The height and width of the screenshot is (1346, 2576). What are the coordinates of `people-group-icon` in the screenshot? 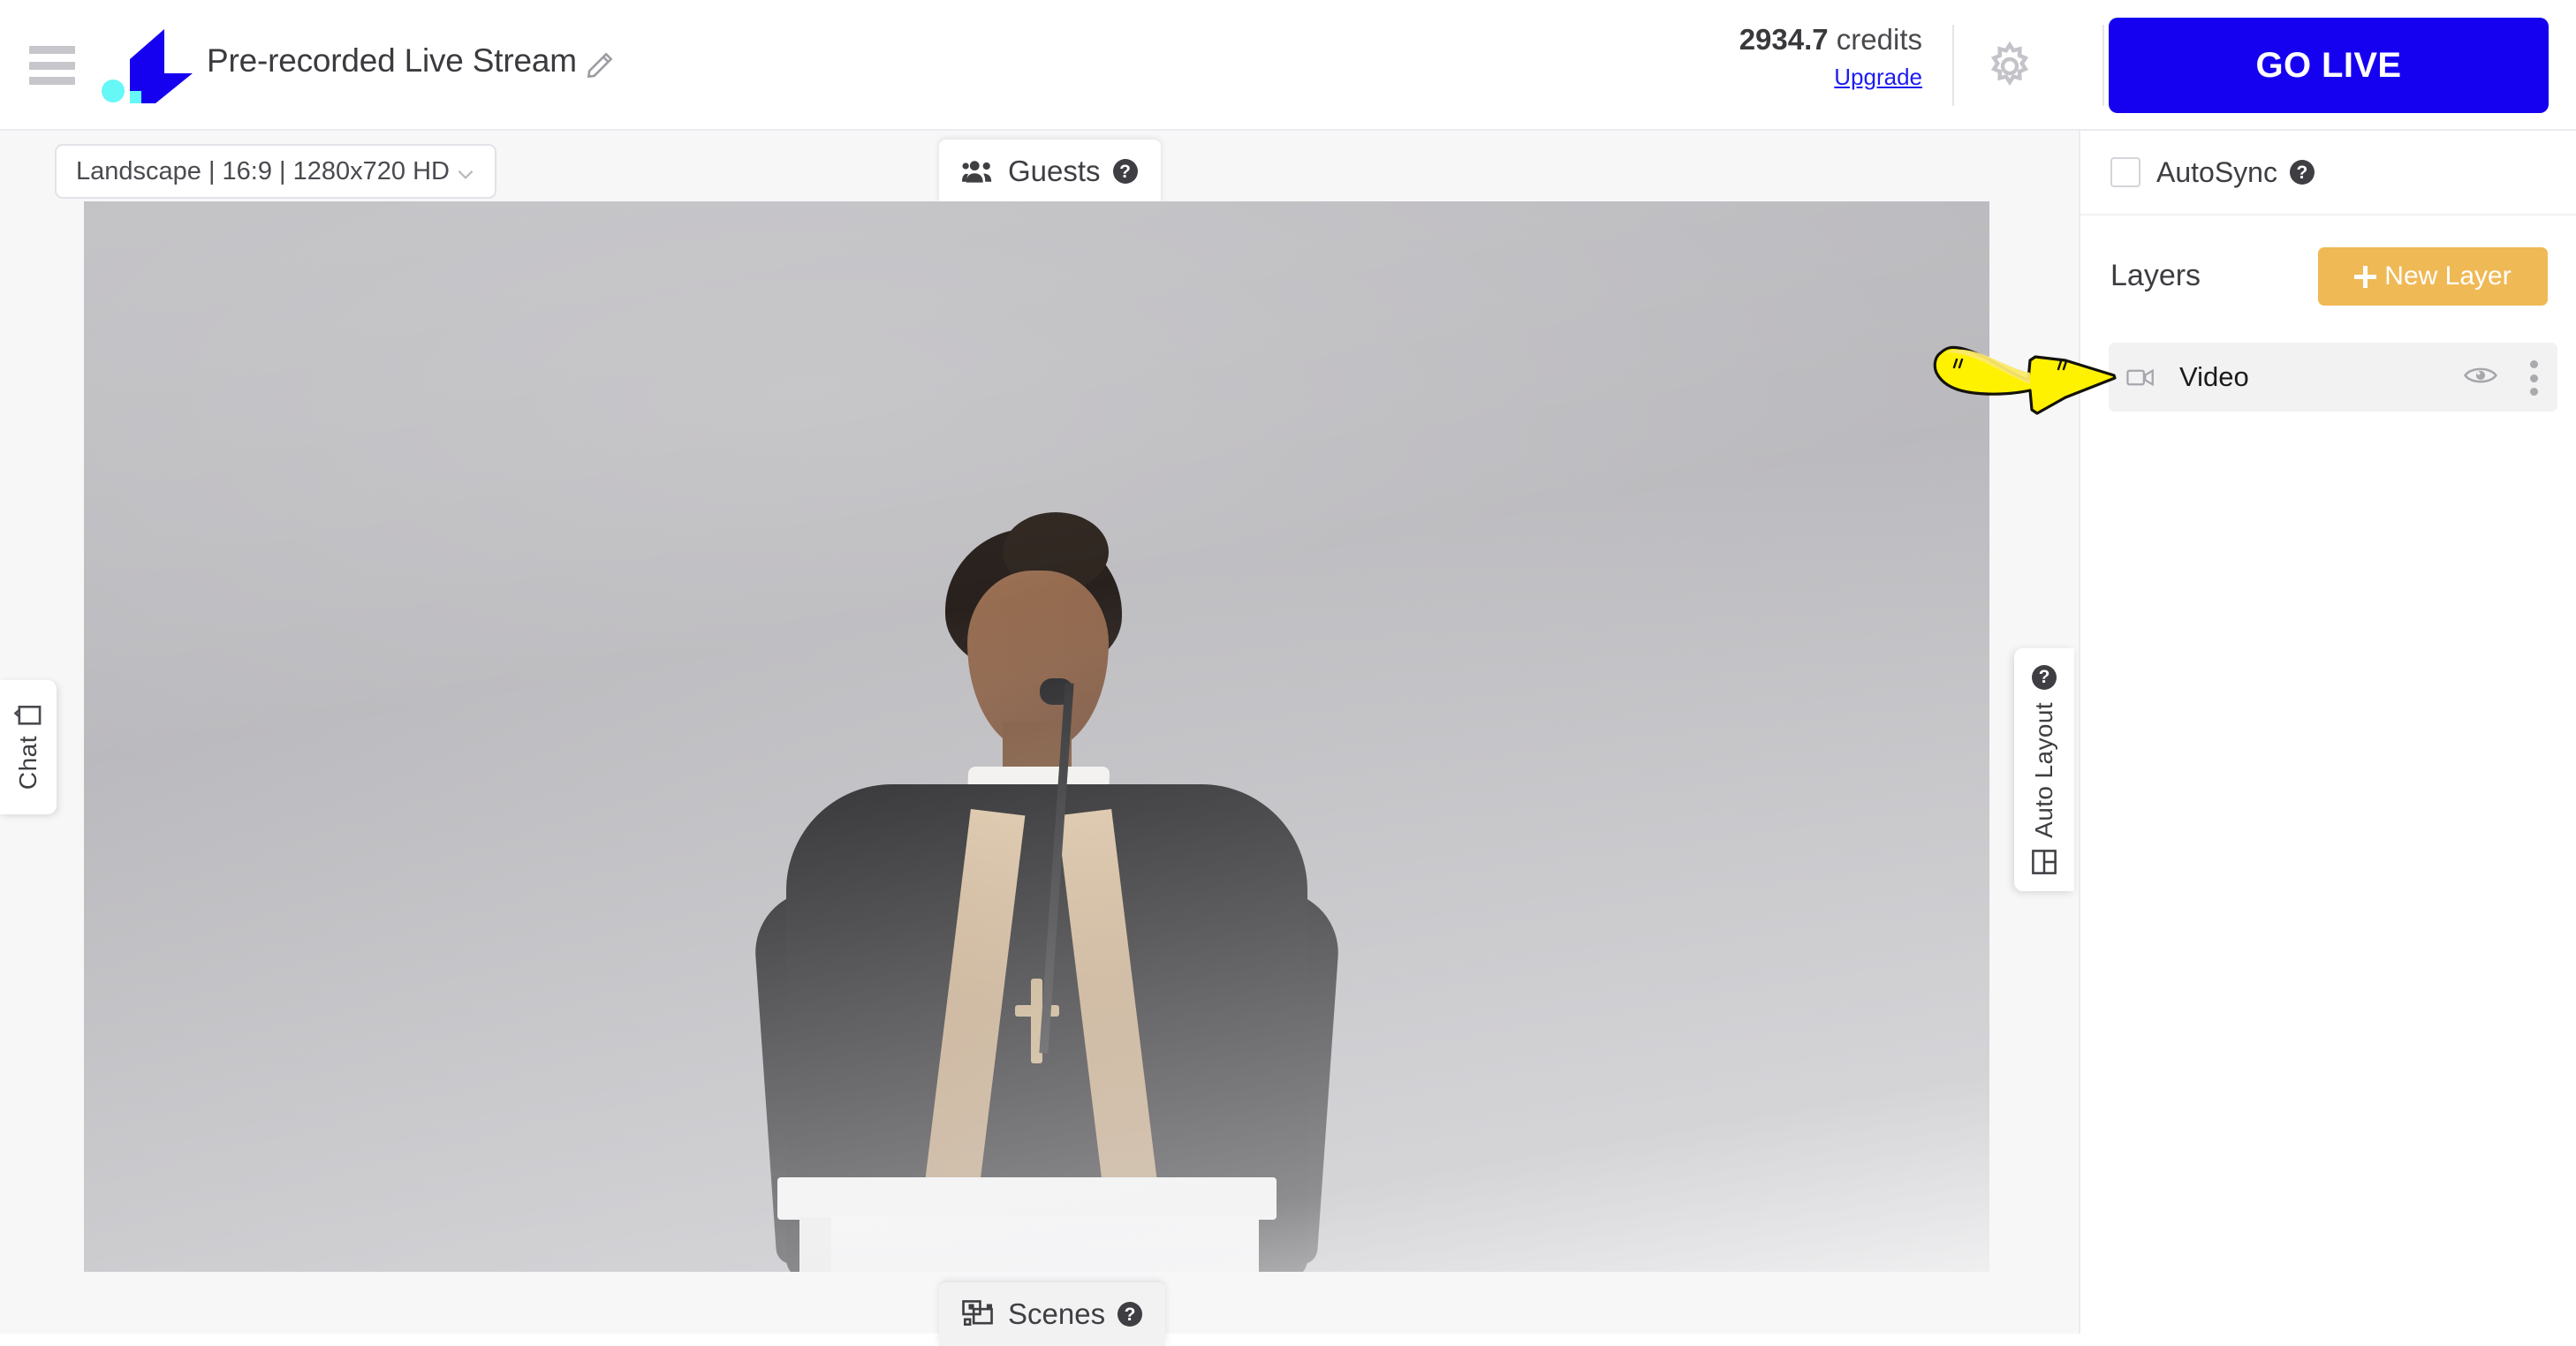 It's located at (977, 172).